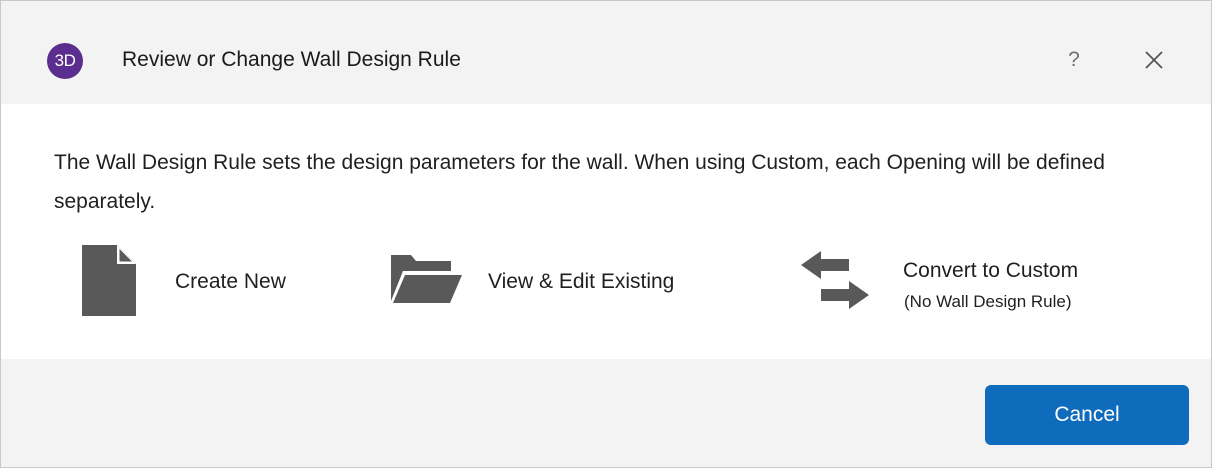 This screenshot has height=468, width=1212. What do you see at coordinates (109, 283) in the screenshot?
I see `new-document-icon` at bounding box center [109, 283].